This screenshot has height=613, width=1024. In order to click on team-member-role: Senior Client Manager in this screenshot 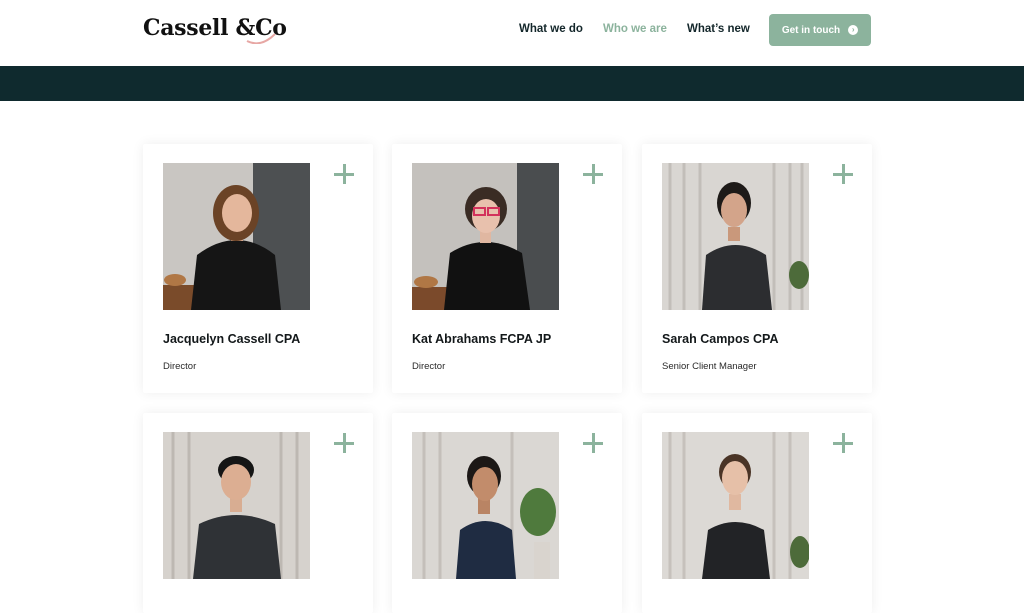, I will do `click(709, 366)`.